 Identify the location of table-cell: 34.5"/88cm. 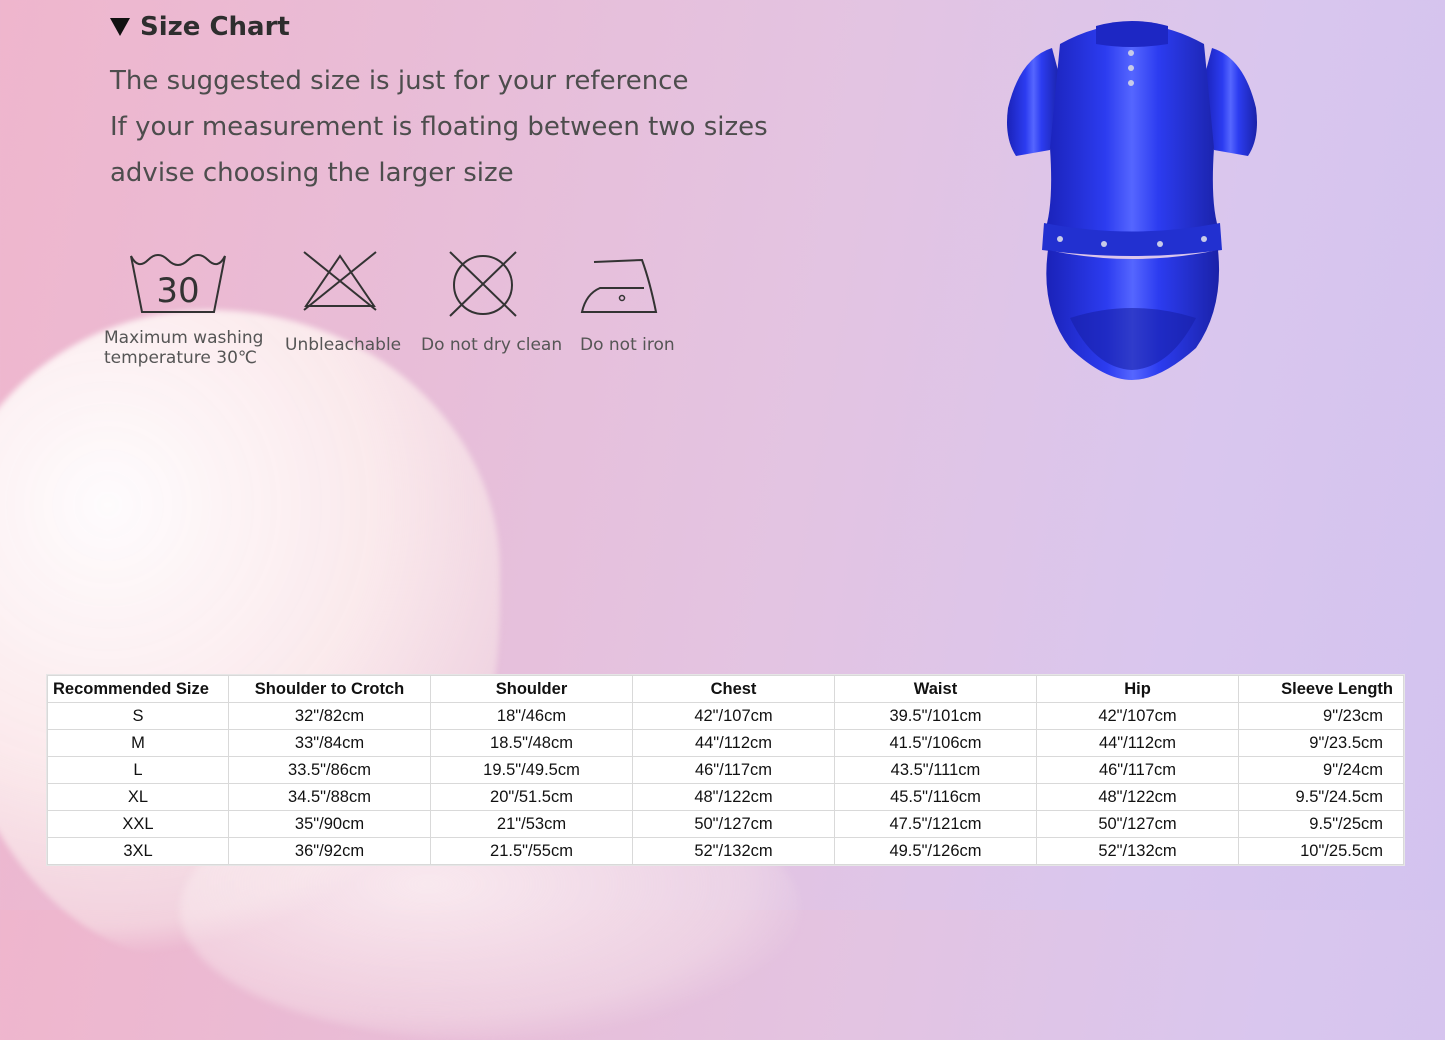
(329, 797).